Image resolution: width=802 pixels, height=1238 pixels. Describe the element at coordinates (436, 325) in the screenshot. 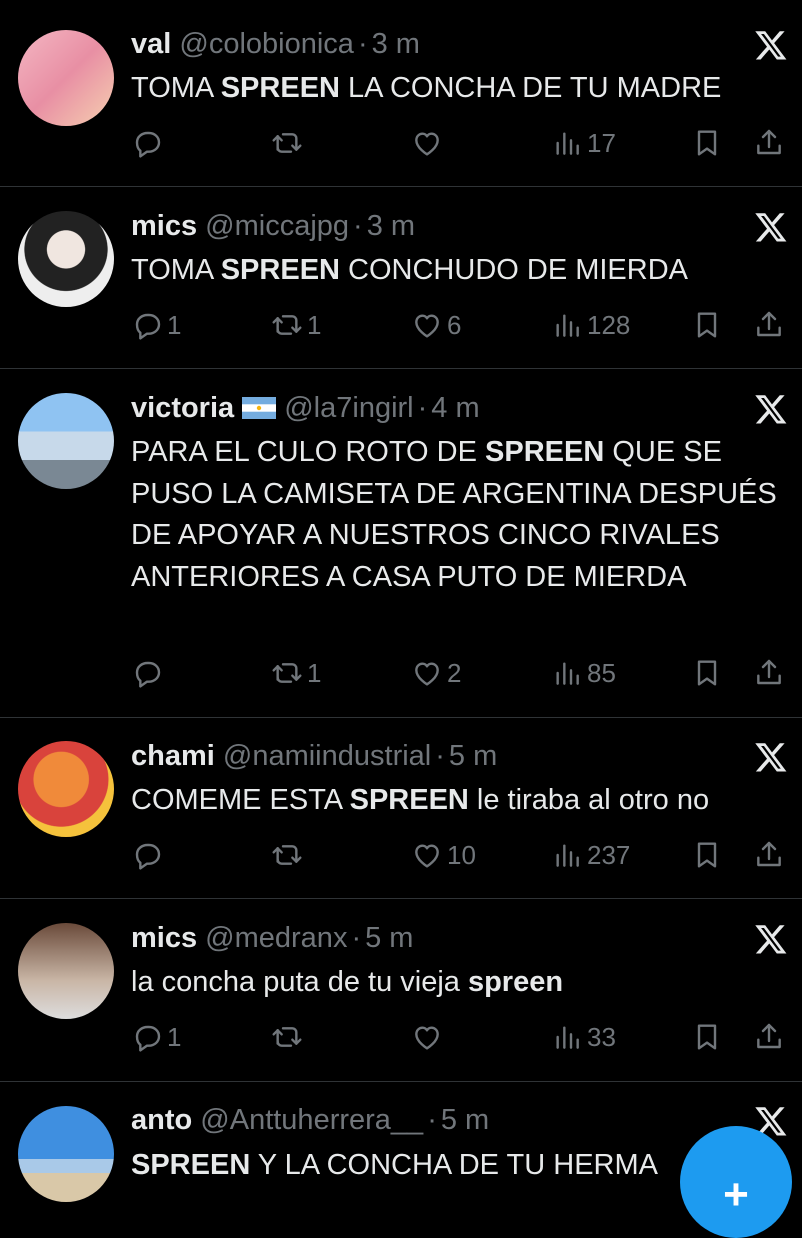

I see `like-button: 6` at that location.